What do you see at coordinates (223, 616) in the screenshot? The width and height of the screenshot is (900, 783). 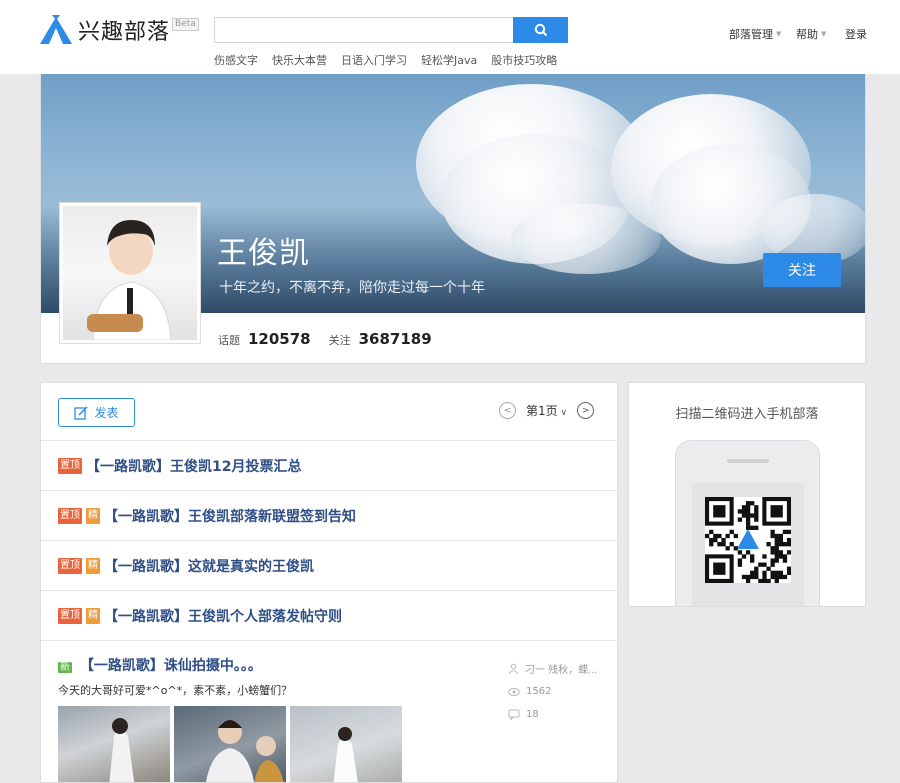 I see `post-title: 【一路凯歌】王俊凯个人部落发帖守则` at bounding box center [223, 616].